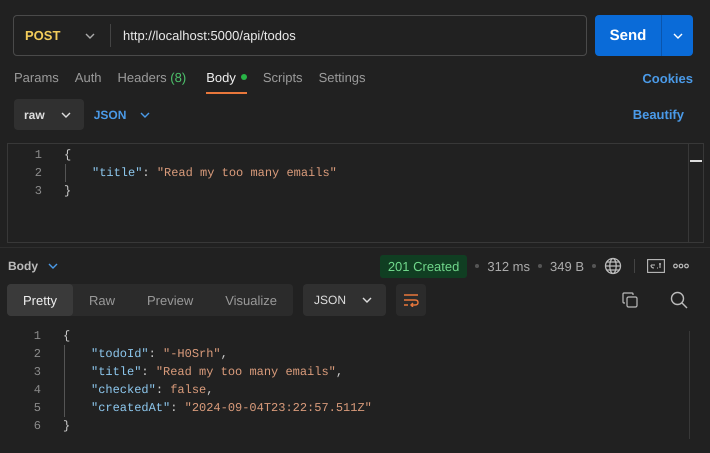  Describe the element at coordinates (146, 354) in the screenshot. I see `code-line: "todoId": "-H0Srh",` at that location.